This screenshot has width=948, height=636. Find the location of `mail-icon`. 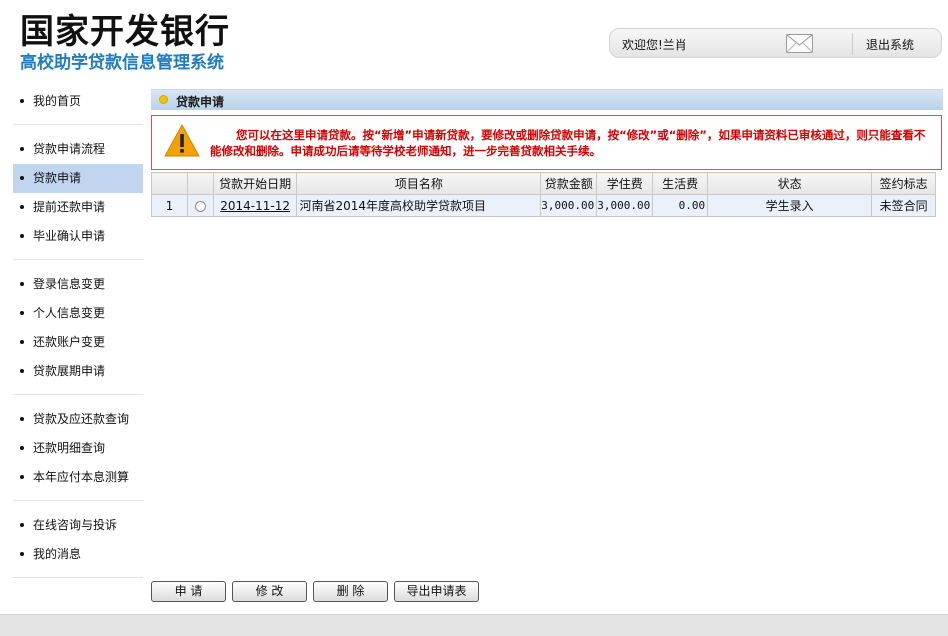

mail-icon is located at coordinates (799, 43).